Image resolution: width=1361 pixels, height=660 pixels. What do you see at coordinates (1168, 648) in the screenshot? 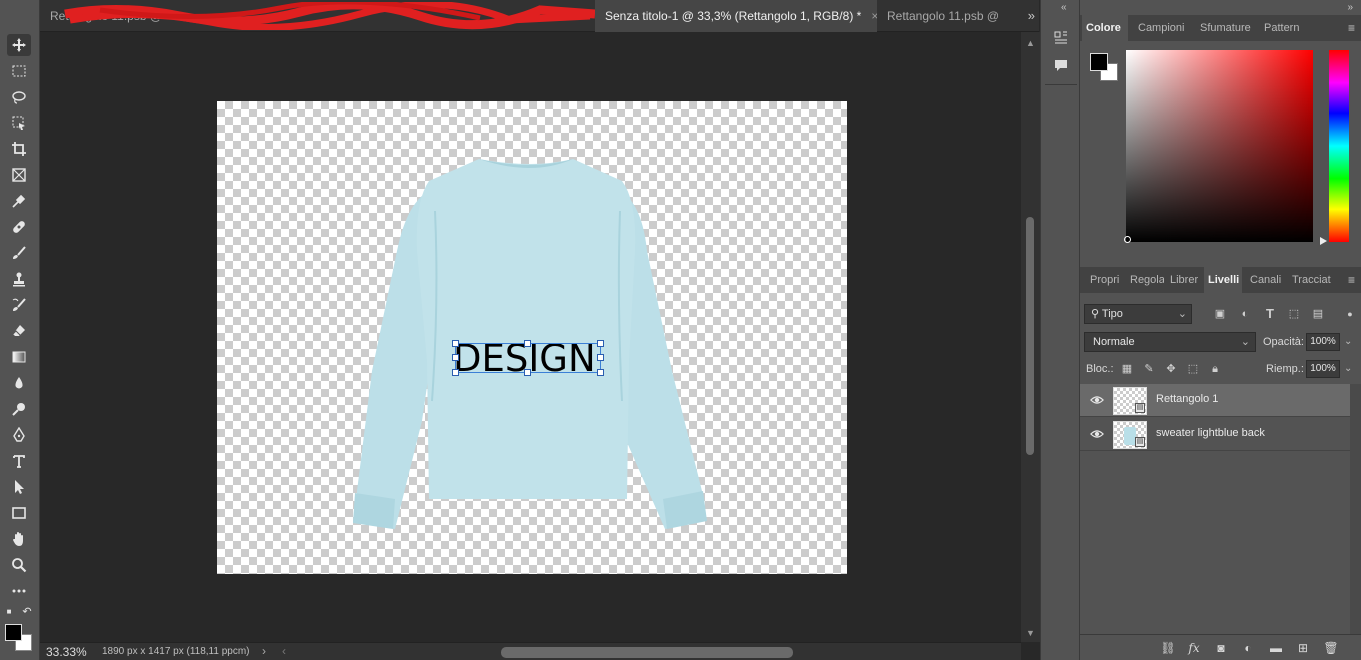
I see `link-layers-icon: ⛓︎` at bounding box center [1168, 648].